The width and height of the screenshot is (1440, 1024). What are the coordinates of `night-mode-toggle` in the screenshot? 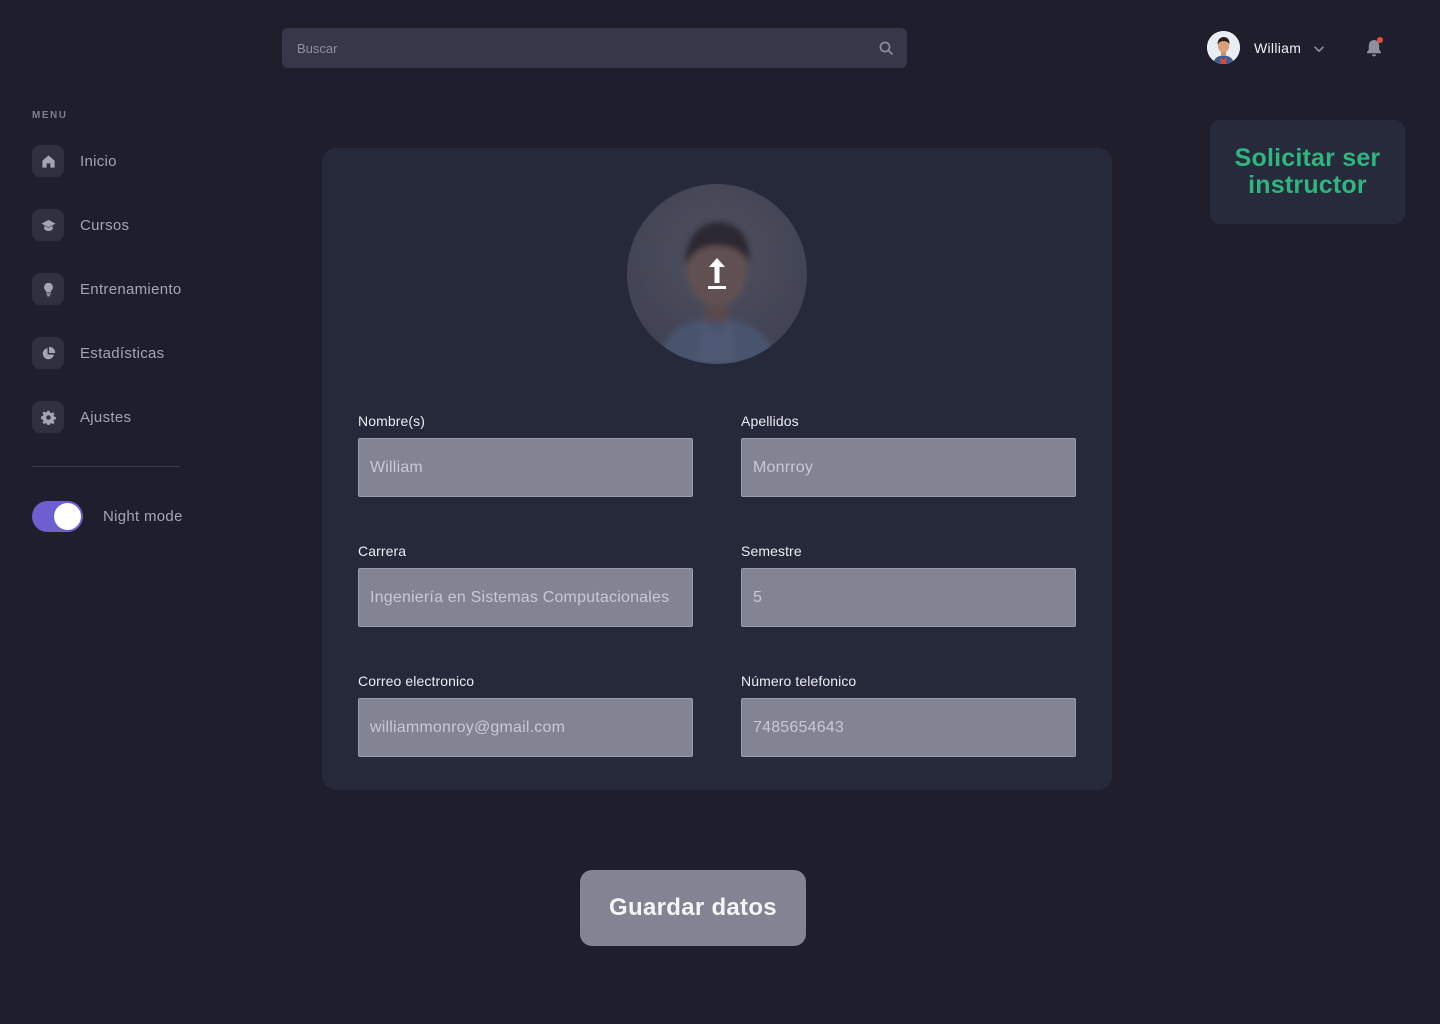 It's located at (57, 516).